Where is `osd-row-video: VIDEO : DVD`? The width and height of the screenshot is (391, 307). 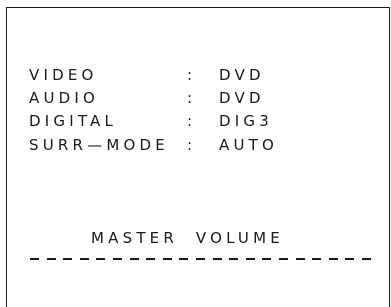
osd-row-video: VIDEO : DVD is located at coordinates (145, 75).